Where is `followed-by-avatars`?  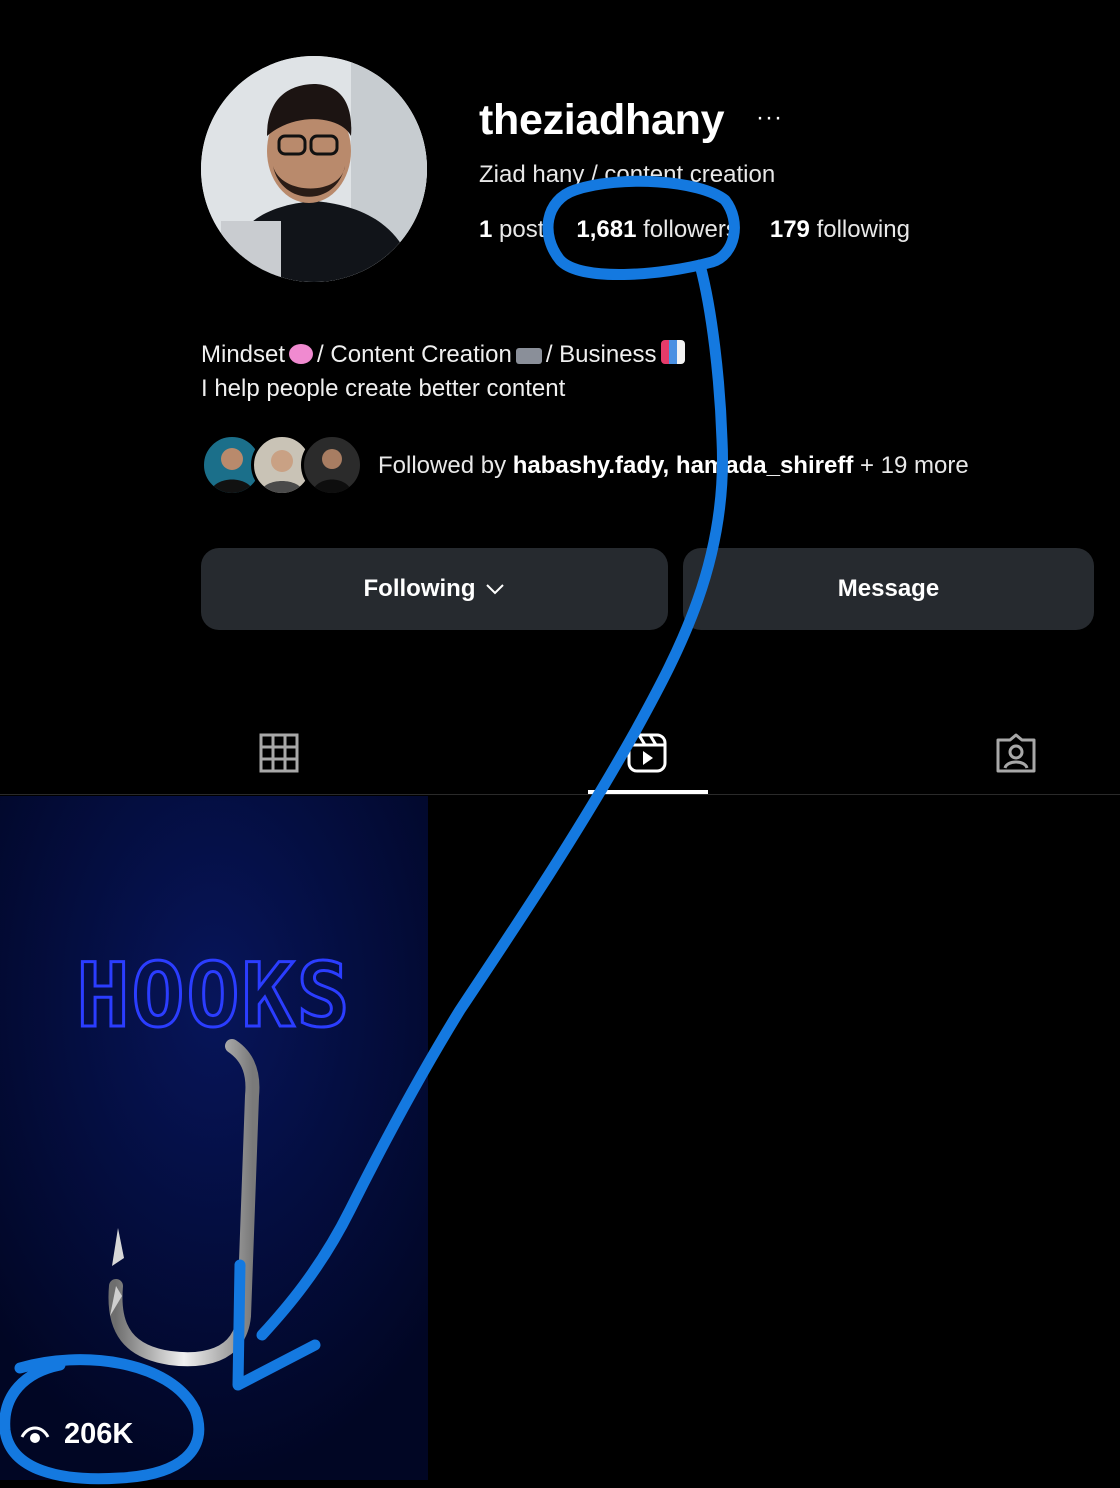
followed-by-avatars is located at coordinates (283, 465).